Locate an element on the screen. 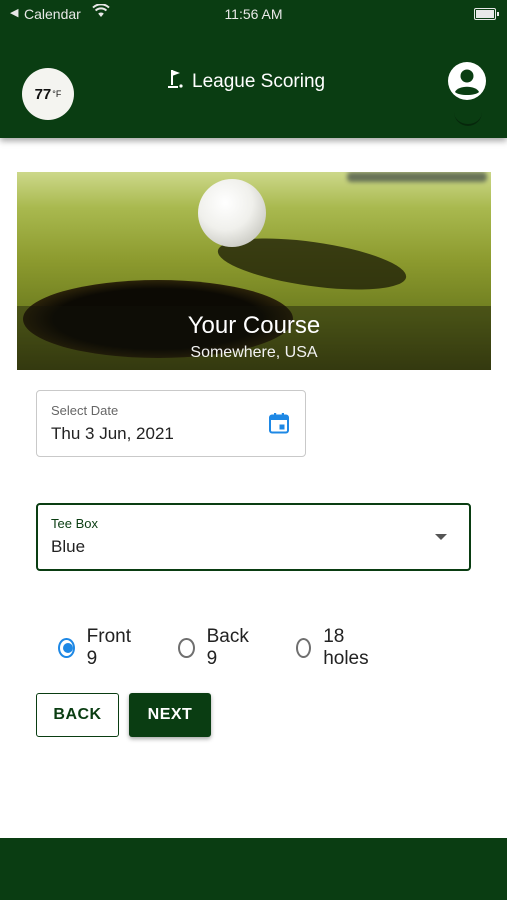 This screenshot has width=507, height=900. tee-box-select: Tee Box Blue is located at coordinates (253, 537).